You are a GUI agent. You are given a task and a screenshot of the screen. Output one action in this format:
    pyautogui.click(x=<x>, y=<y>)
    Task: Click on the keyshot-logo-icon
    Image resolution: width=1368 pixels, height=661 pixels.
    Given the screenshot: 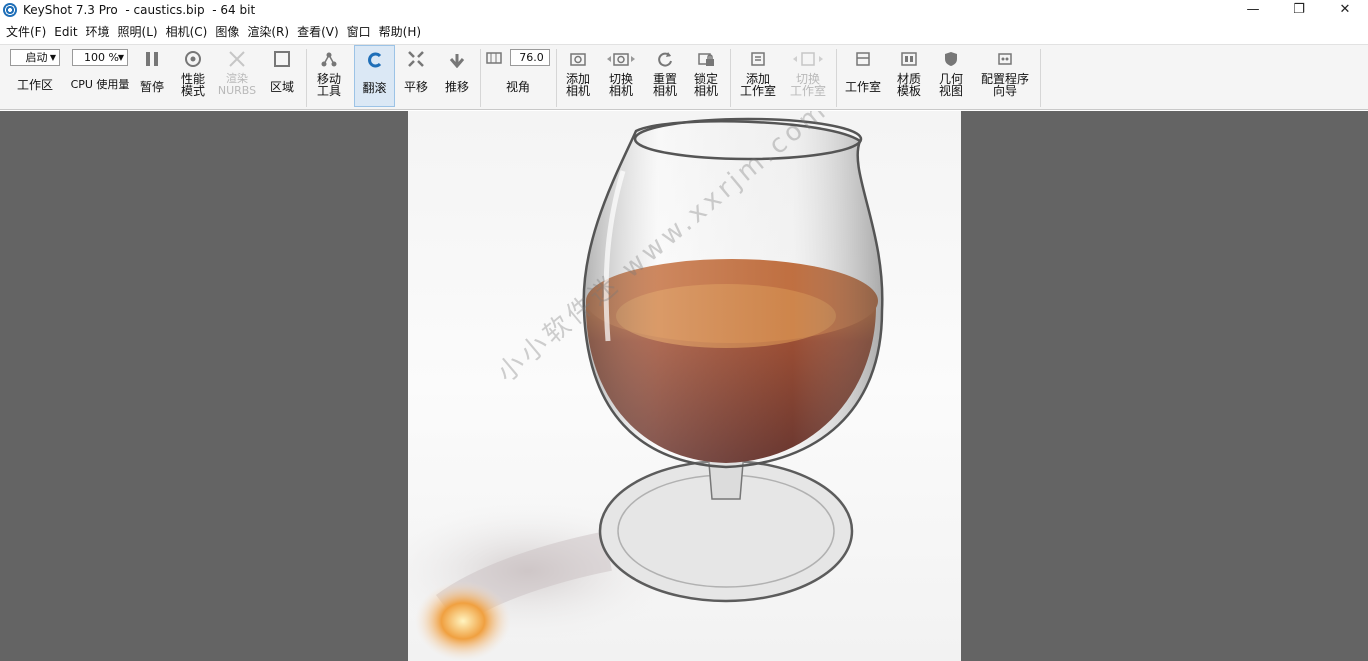 What is the action you would take?
    pyautogui.click(x=10, y=9)
    